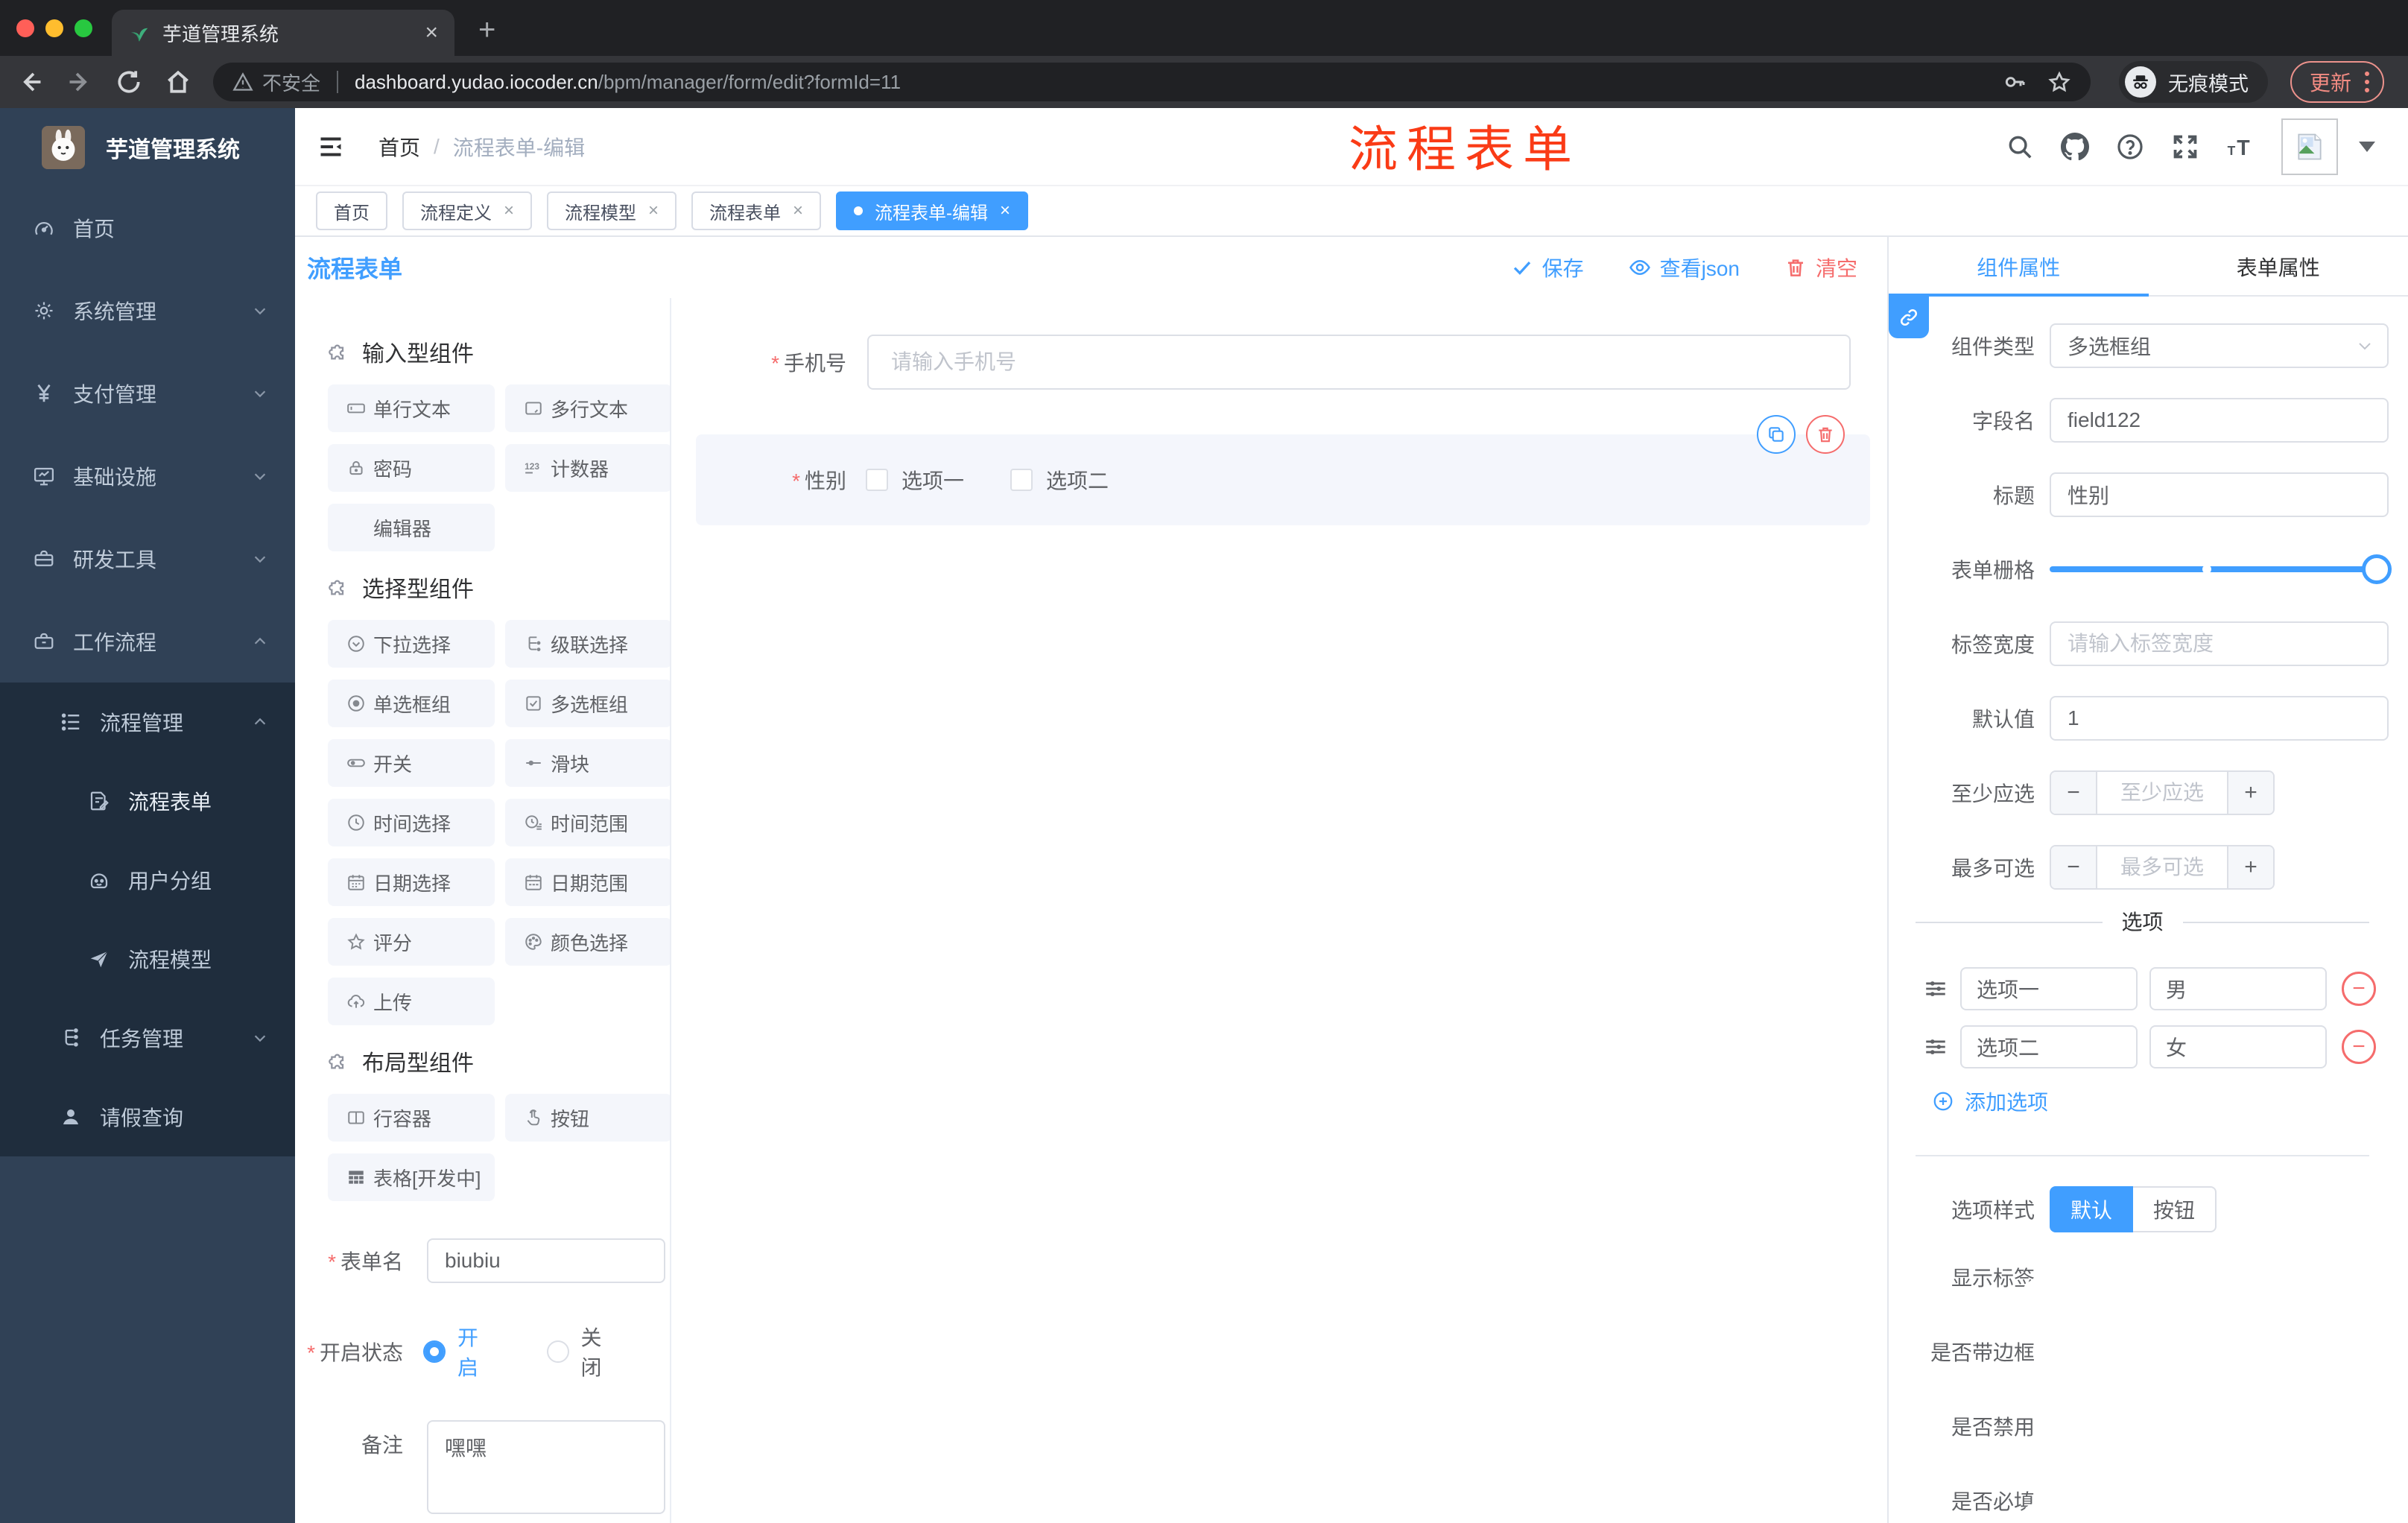 The width and height of the screenshot is (2408, 1523). What do you see at coordinates (80, 82) in the screenshot?
I see `forward-icon` at bounding box center [80, 82].